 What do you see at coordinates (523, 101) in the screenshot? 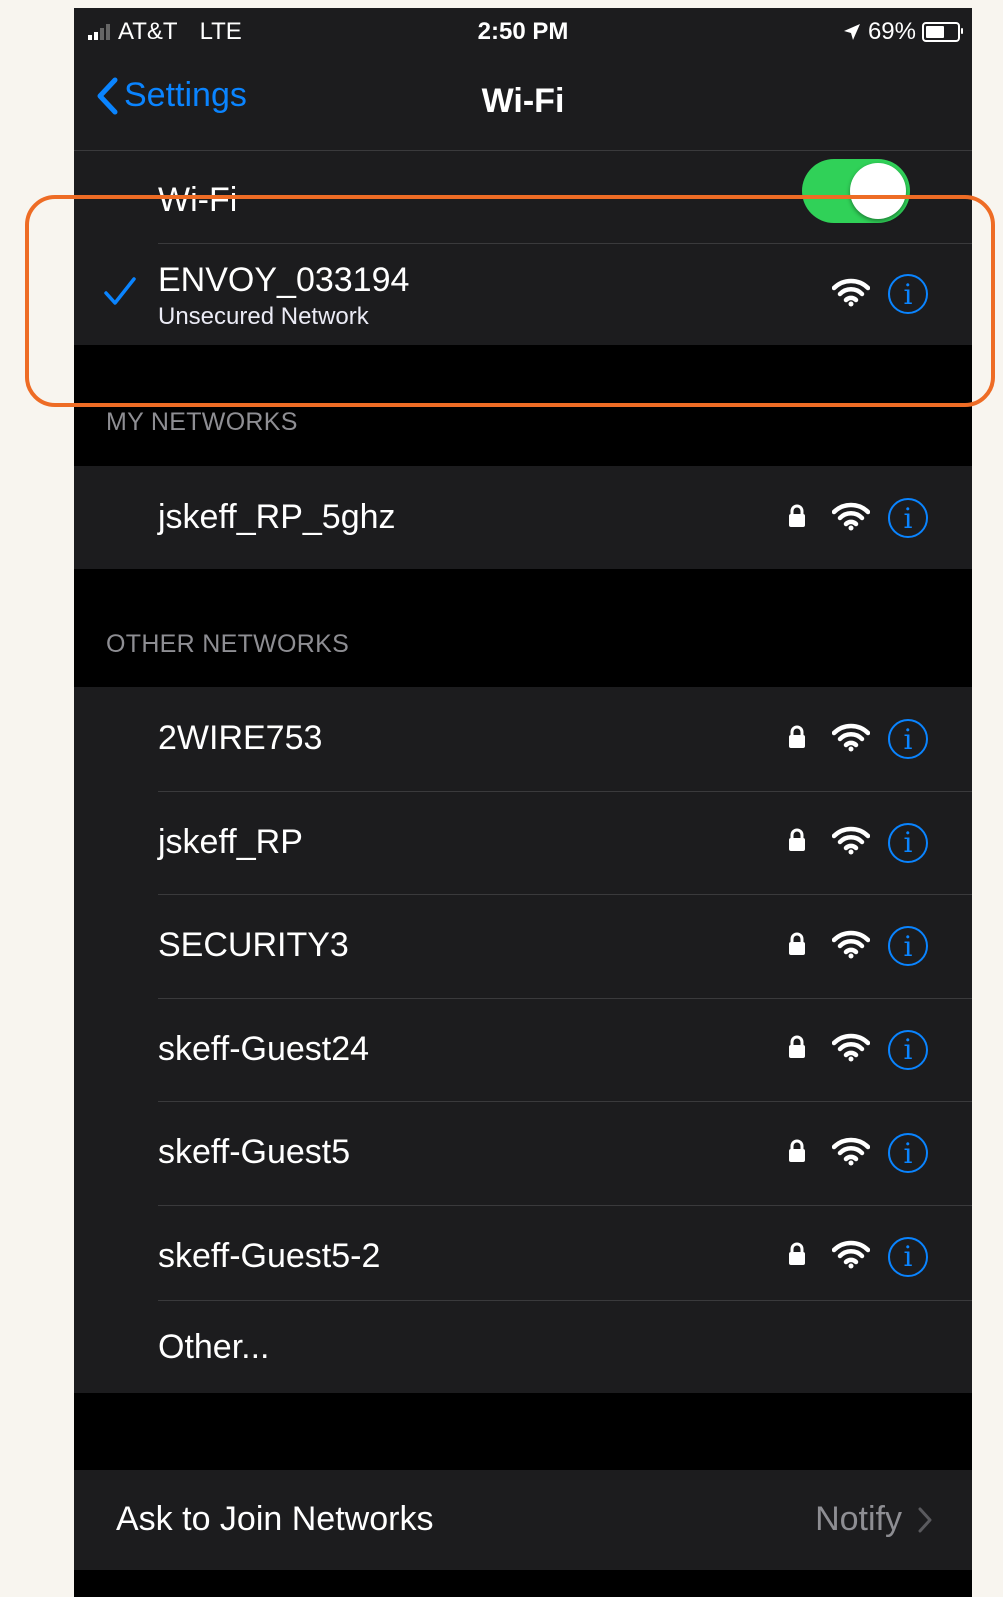
I see `page-title: Wi-Fi` at bounding box center [523, 101].